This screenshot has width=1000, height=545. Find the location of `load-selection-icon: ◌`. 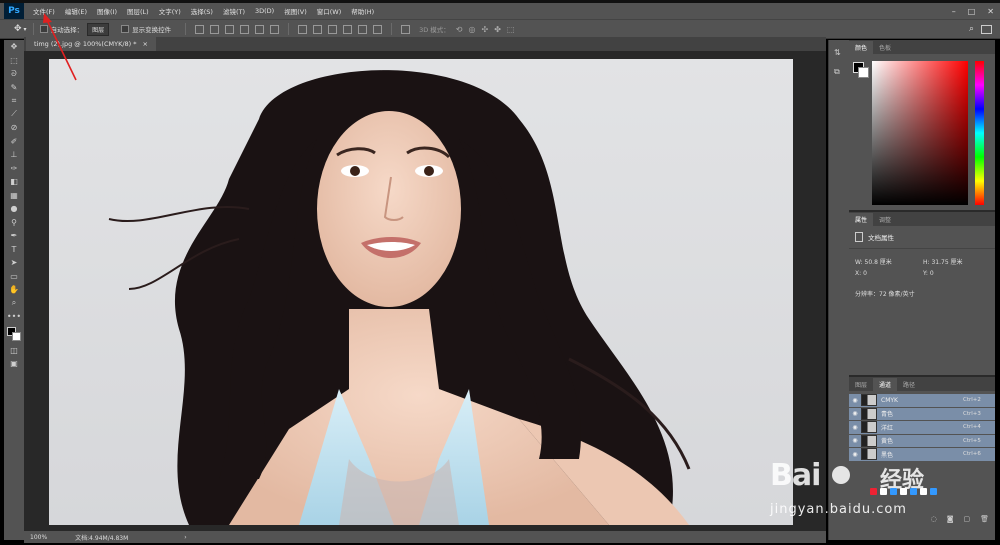

load-selection-icon: ◌ is located at coordinates (934, 519).